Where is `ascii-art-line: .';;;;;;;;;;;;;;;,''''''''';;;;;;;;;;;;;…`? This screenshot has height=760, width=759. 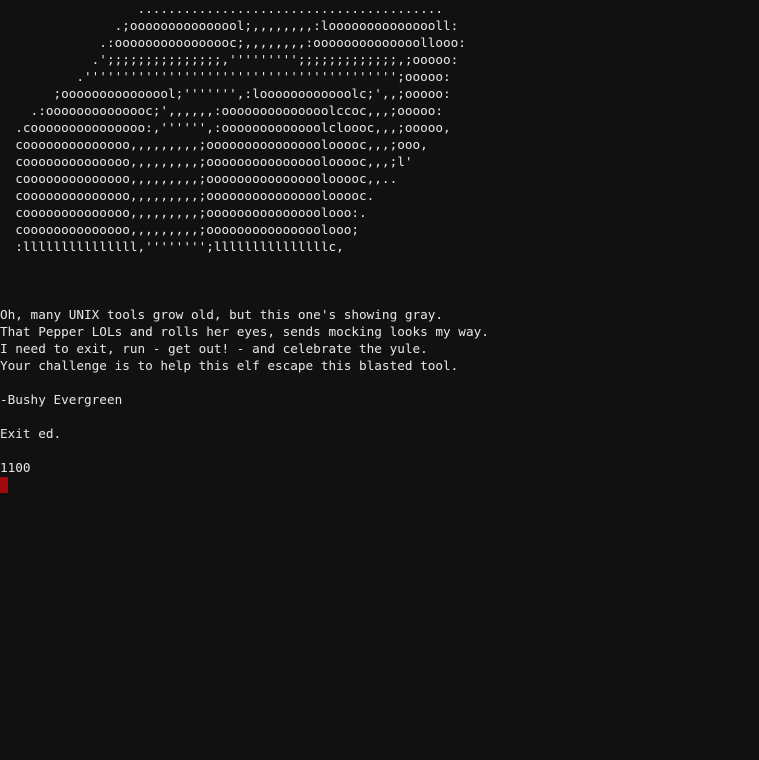 ascii-art-line: .';;;;;;;;;;;;;;;,''''''''';;;;;;;;;;;;;… is located at coordinates (229, 59).